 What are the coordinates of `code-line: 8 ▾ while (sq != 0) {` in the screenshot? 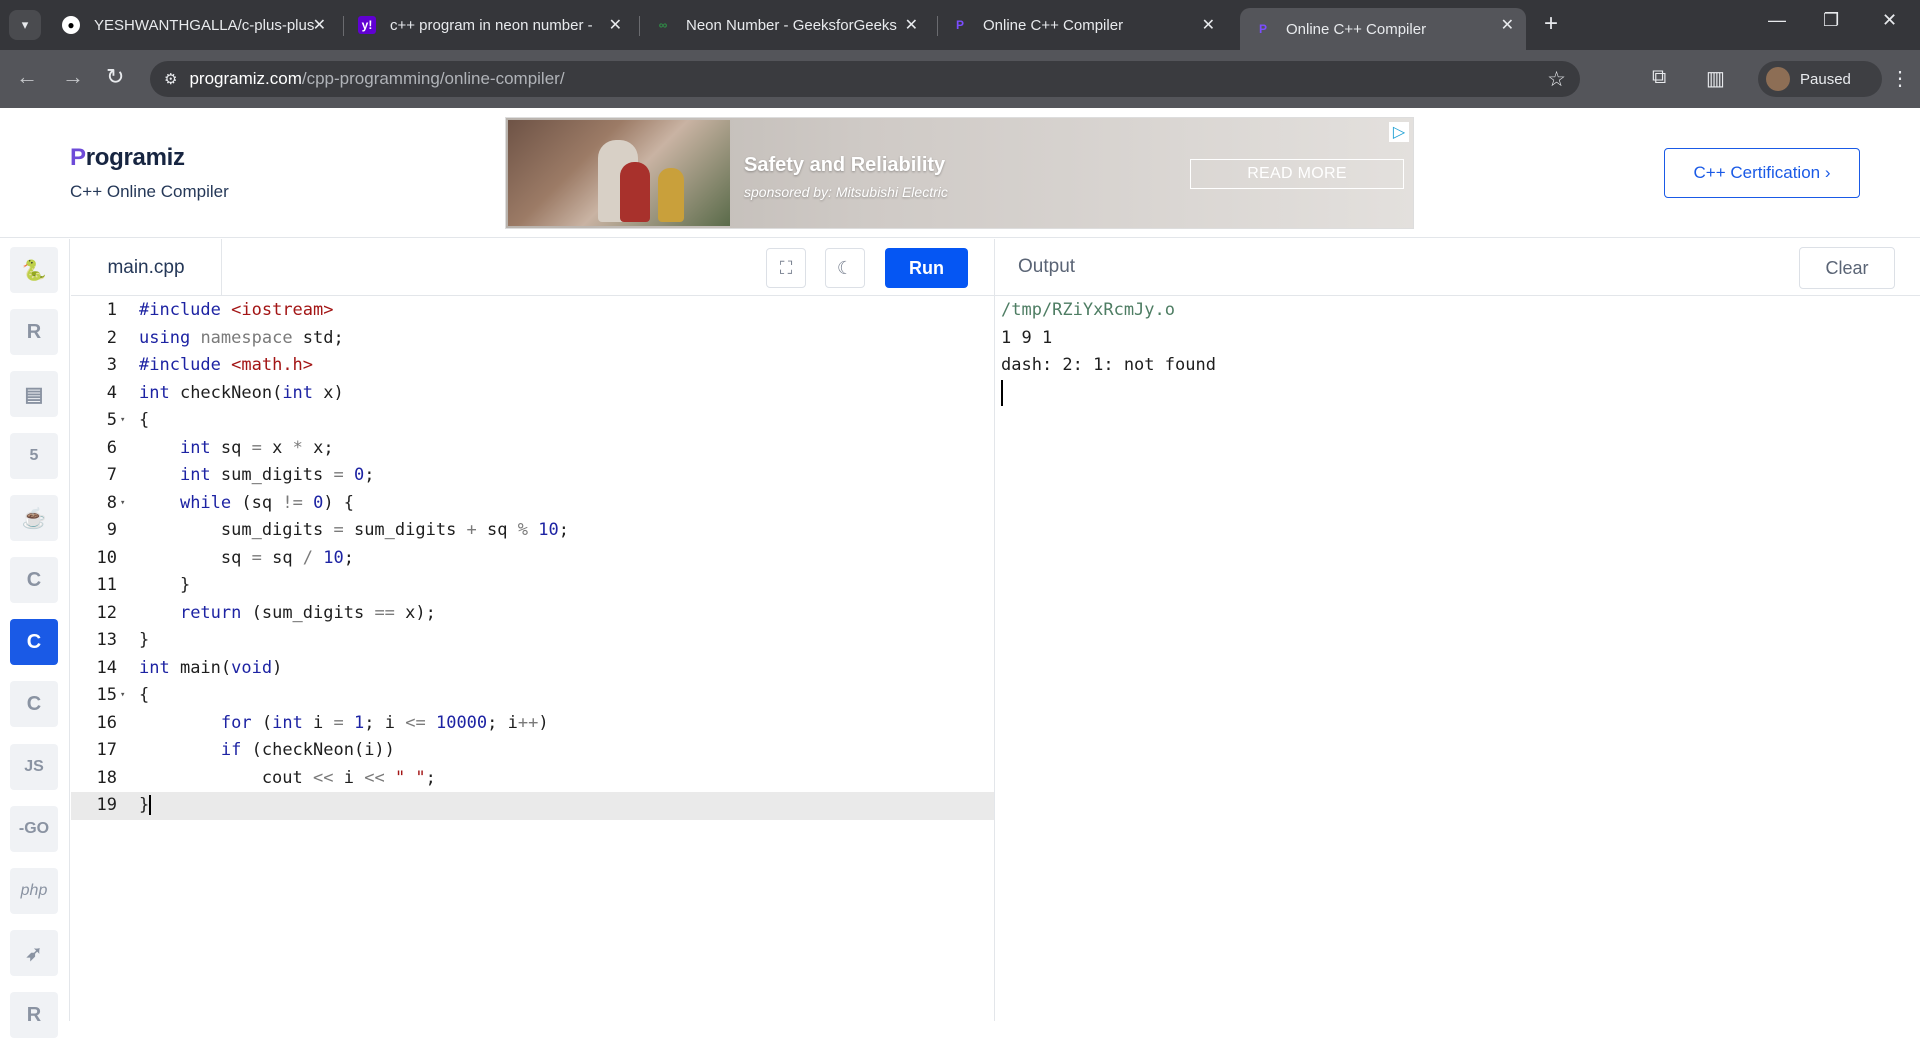 It's located at (532, 504).